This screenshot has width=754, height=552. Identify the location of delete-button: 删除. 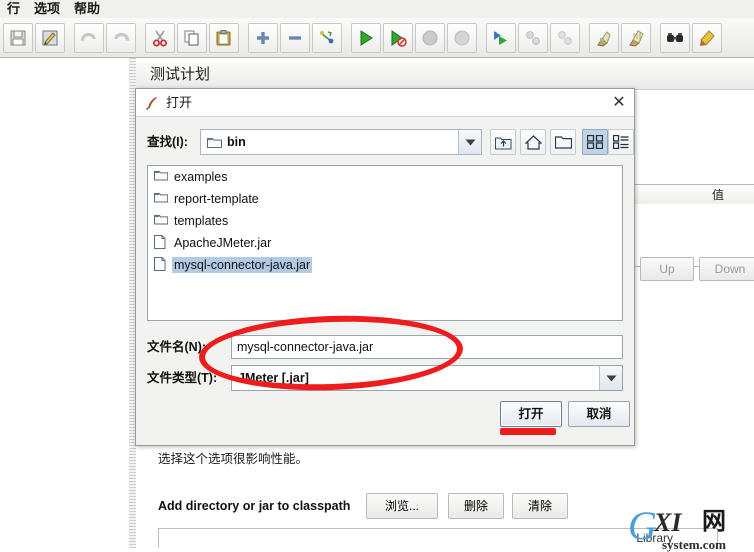
(476, 506).